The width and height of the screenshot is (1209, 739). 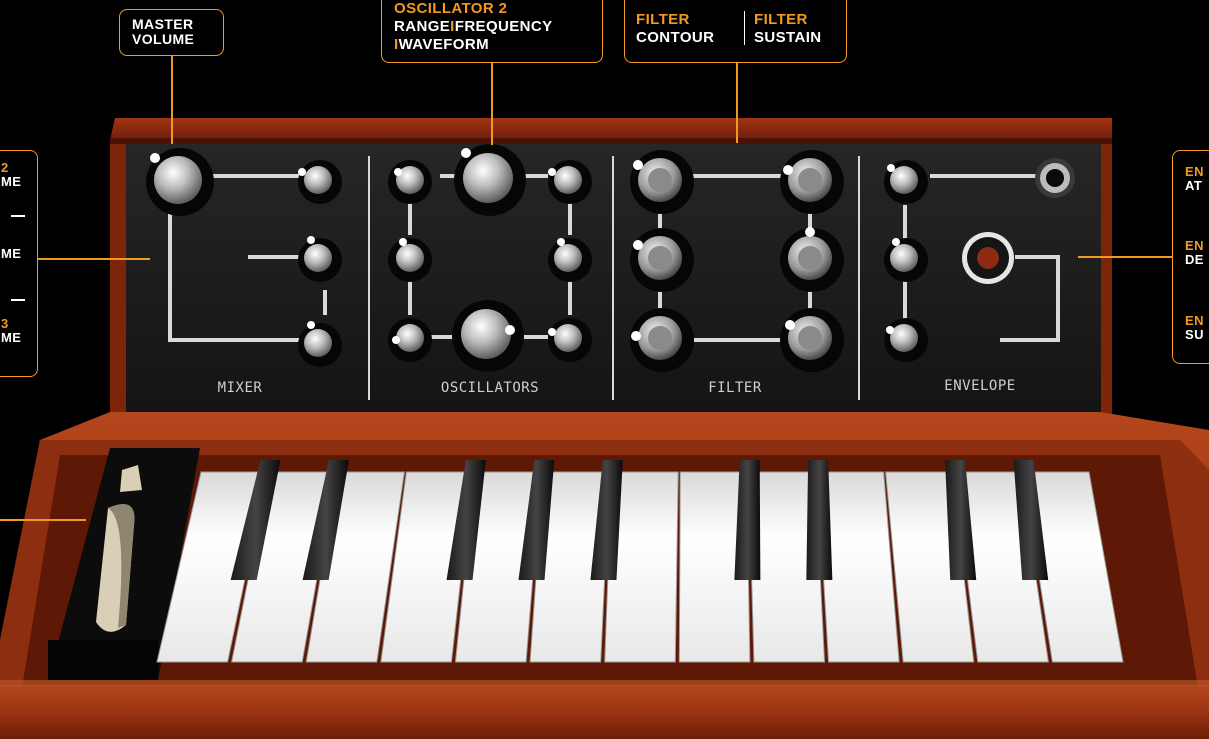 I want to click on callout-envelope-item-2: EN DE, so click(x=1194, y=252).